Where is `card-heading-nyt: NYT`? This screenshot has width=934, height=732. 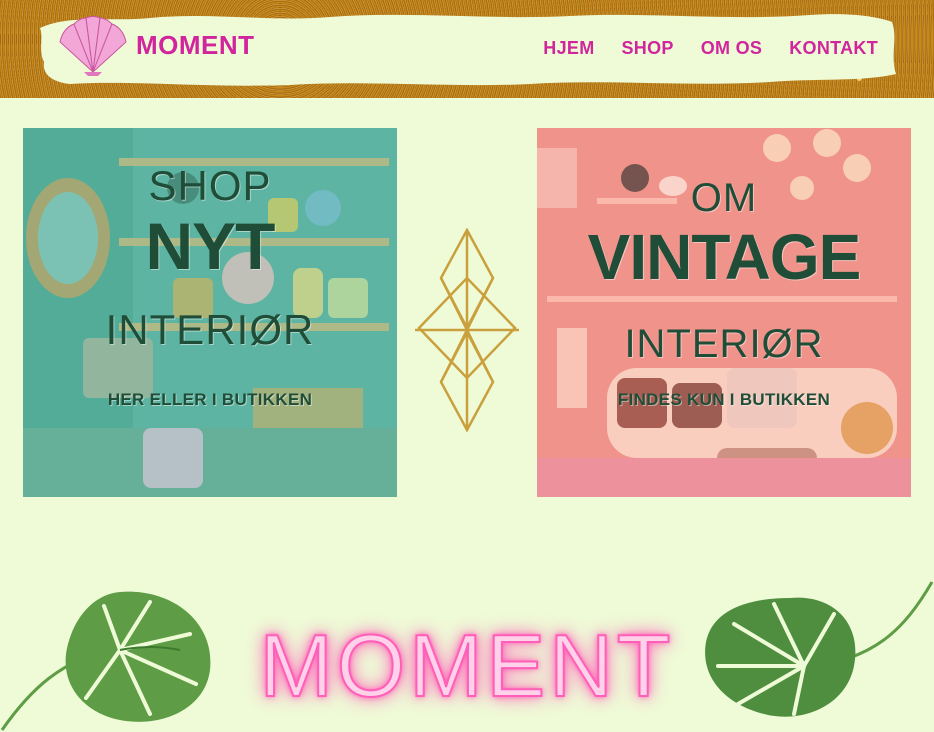
card-heading-nyt: NYT is located at coordinates (210, 246).